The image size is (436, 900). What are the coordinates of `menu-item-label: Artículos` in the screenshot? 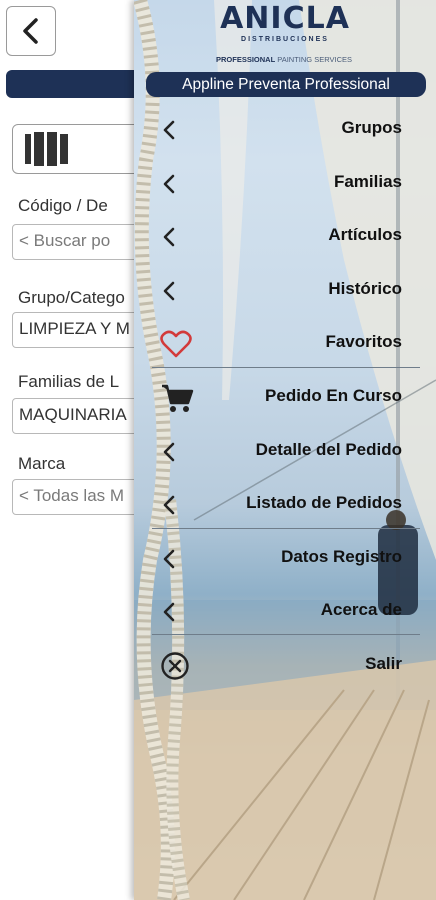 It's located at (365, 234).